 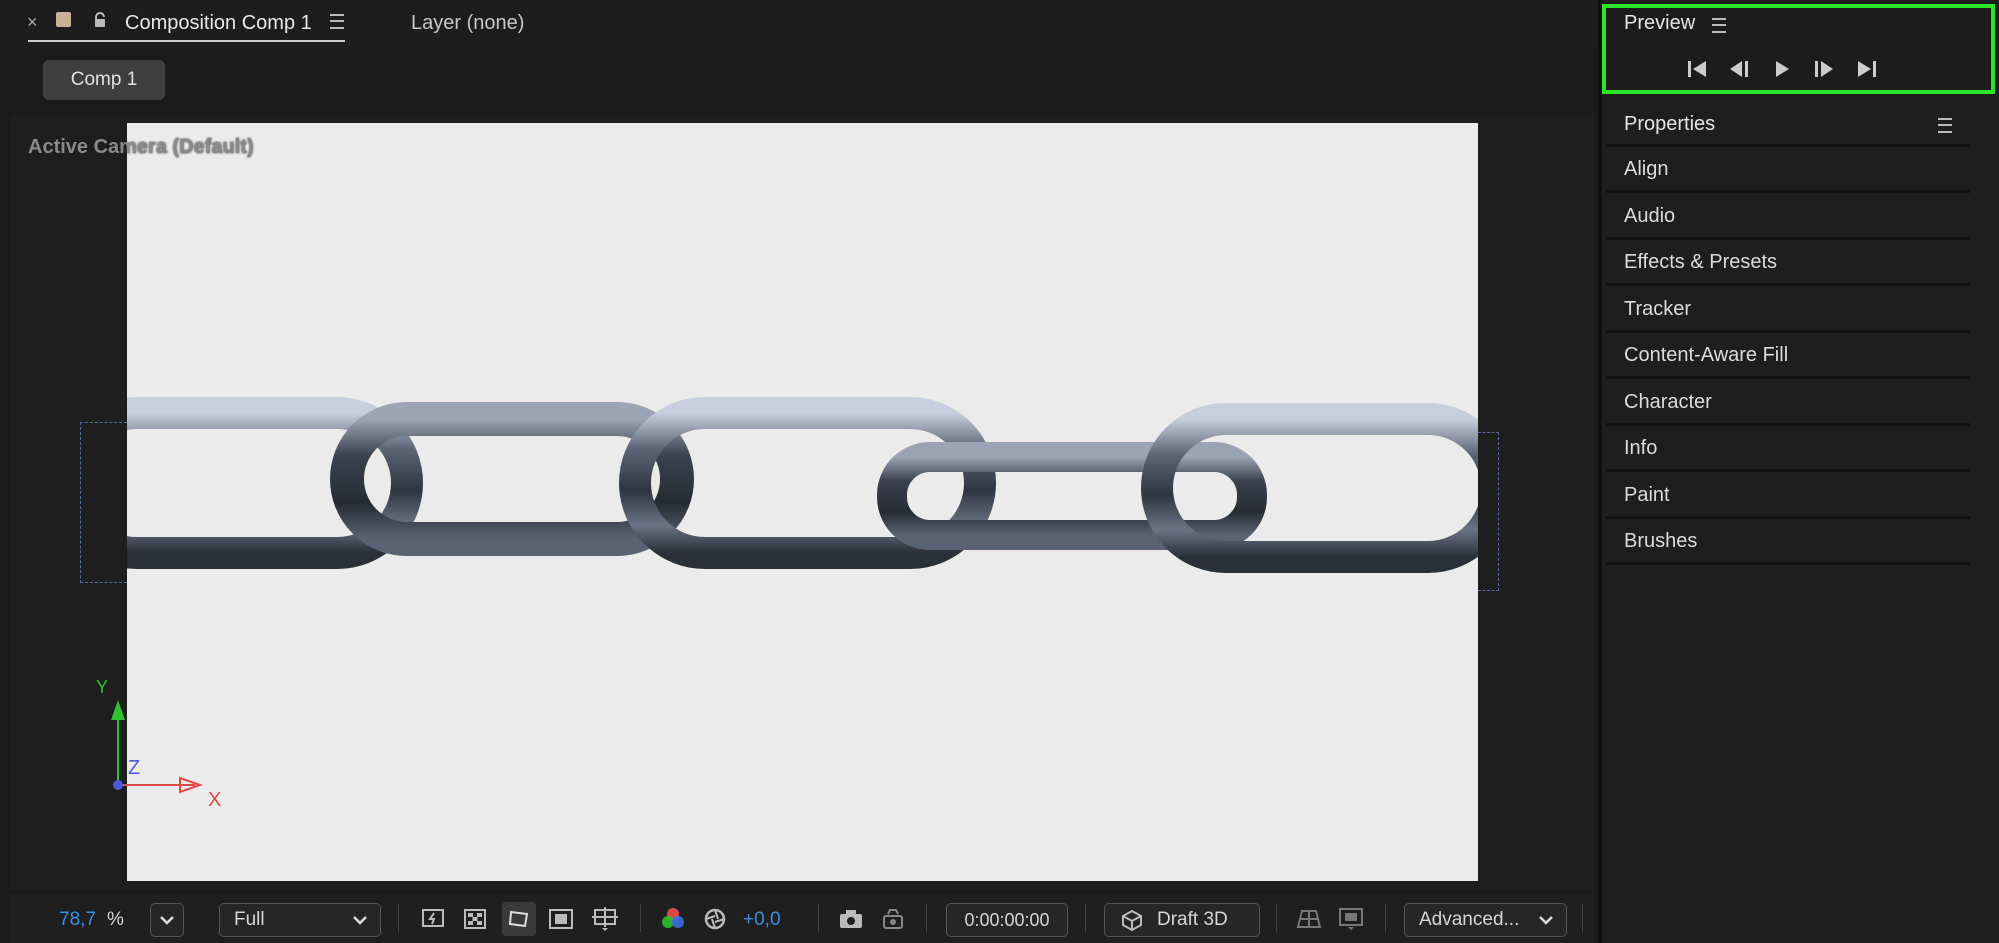 What do you see at coordinates (300, 920) in the screenshot?
I see `resolution-dropdown: Full` at bounding box center [300, 920].